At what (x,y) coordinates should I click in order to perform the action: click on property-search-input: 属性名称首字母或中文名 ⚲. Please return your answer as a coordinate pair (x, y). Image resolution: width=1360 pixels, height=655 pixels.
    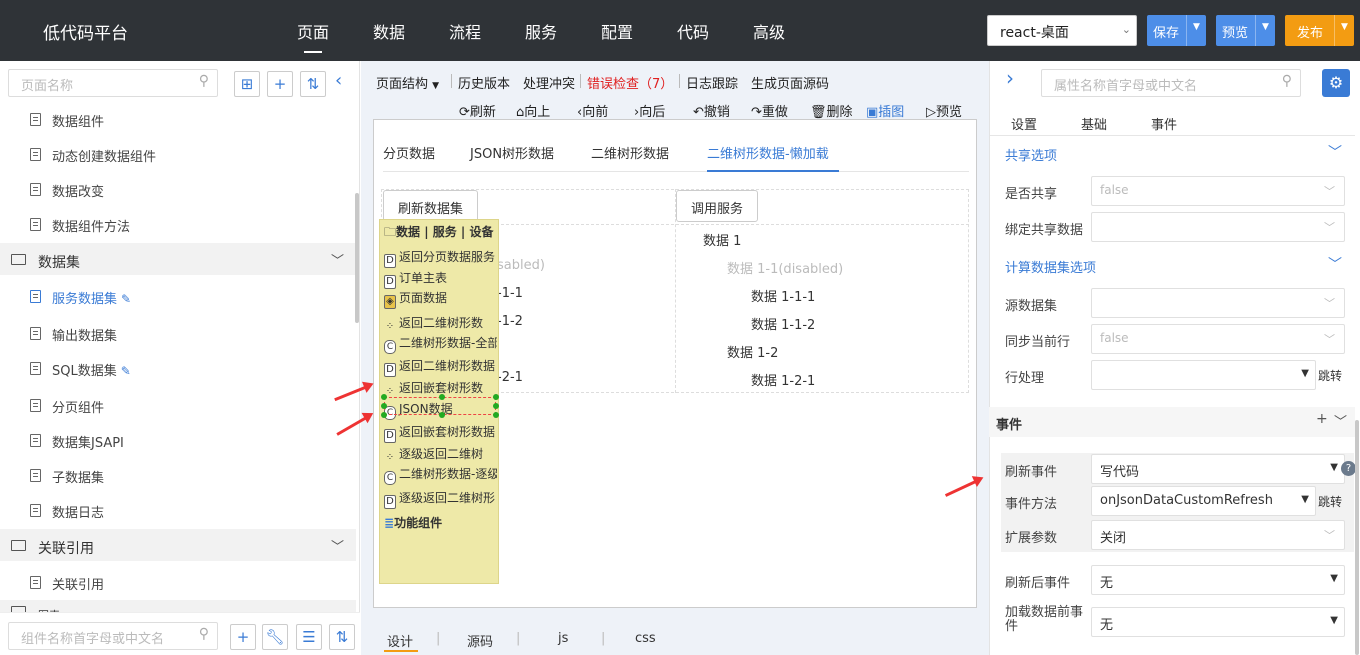
    Looking at the image, I should click on (1171, 83).